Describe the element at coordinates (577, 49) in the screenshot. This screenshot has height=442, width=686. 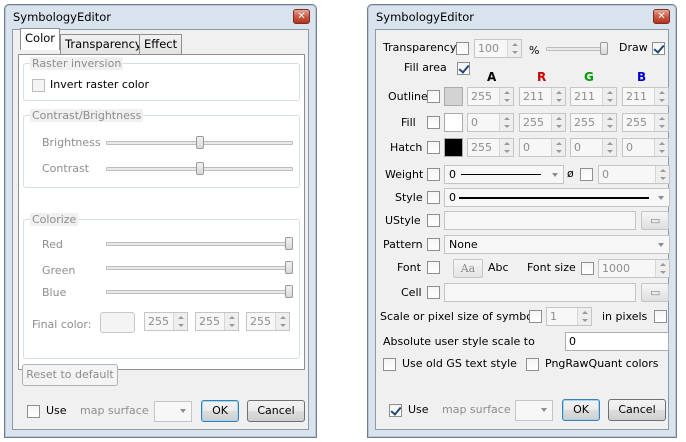
I see `transparency-slider-track` at that location.